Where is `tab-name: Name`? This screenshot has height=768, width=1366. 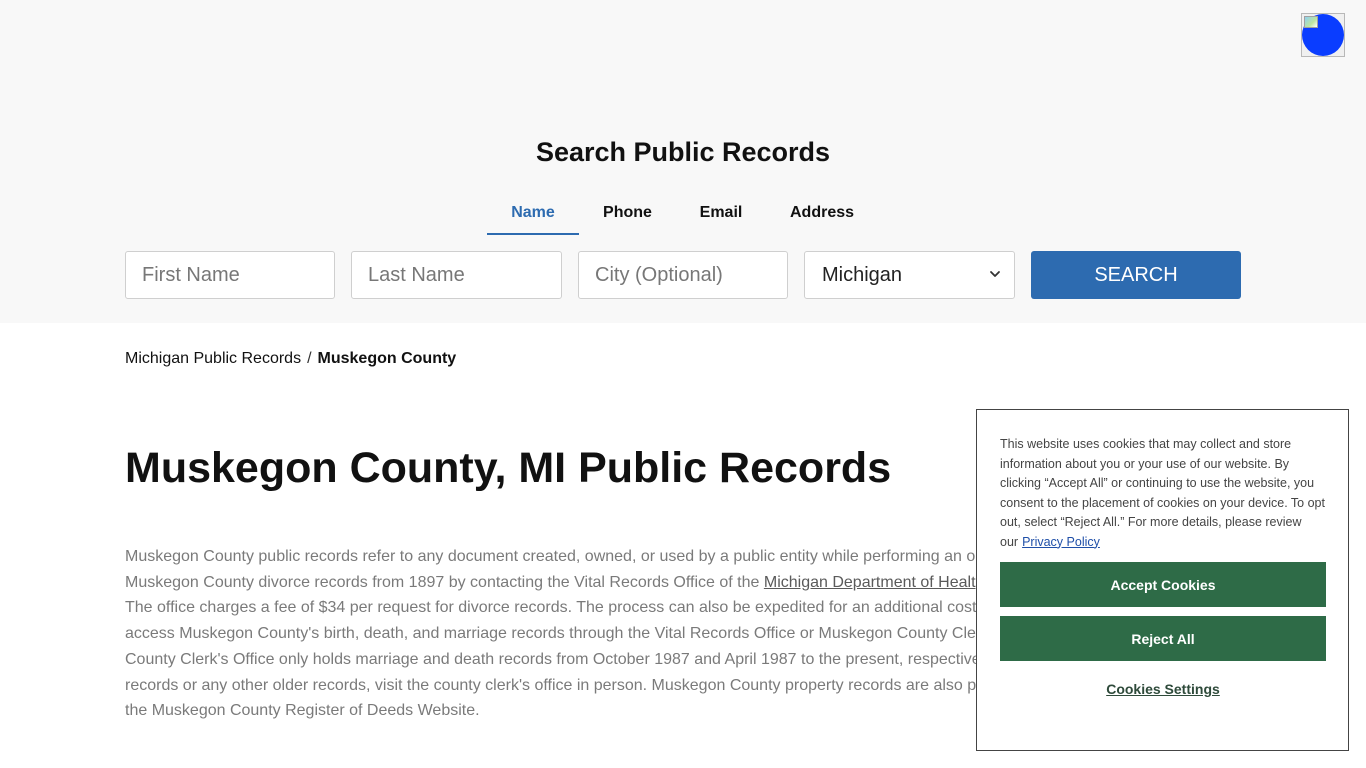 tab-name: Name is located at coordinates (533, 215).